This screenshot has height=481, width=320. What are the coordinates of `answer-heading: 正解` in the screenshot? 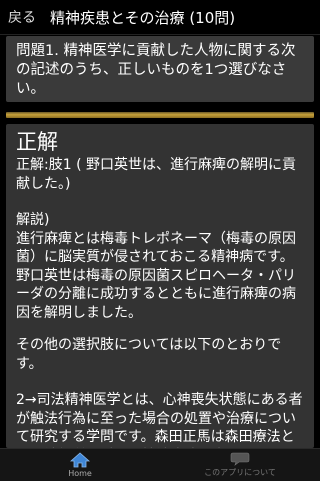 It's located at (37, 142).